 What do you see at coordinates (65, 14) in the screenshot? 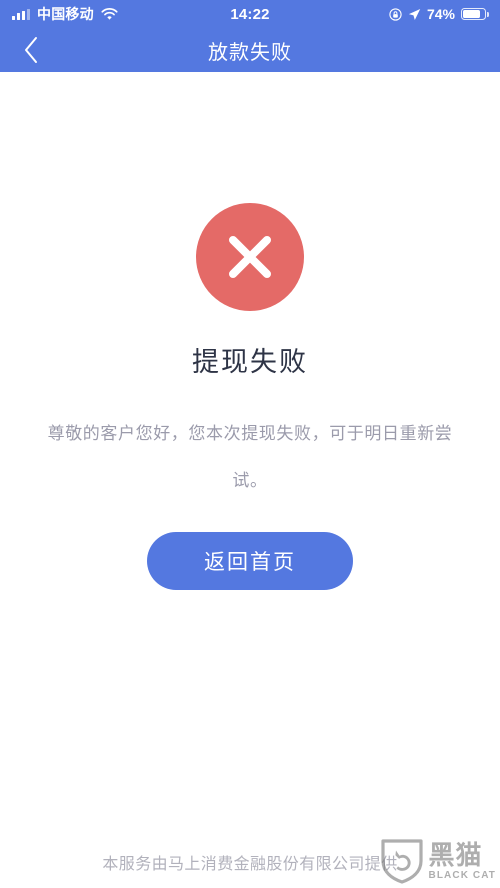
I see `carrier-label: 中国移动` at bounding box center [65, 14].